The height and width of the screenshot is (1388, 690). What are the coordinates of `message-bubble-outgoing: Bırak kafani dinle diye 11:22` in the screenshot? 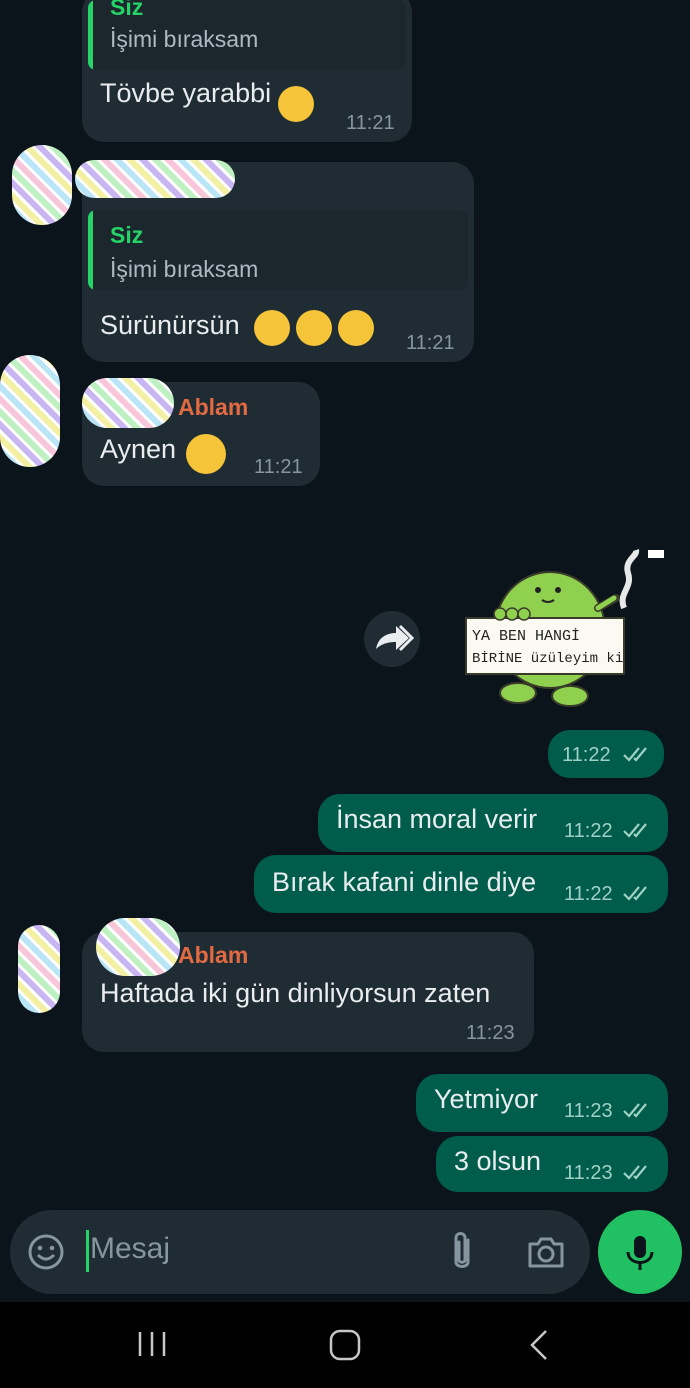 It's located at (461, 884).